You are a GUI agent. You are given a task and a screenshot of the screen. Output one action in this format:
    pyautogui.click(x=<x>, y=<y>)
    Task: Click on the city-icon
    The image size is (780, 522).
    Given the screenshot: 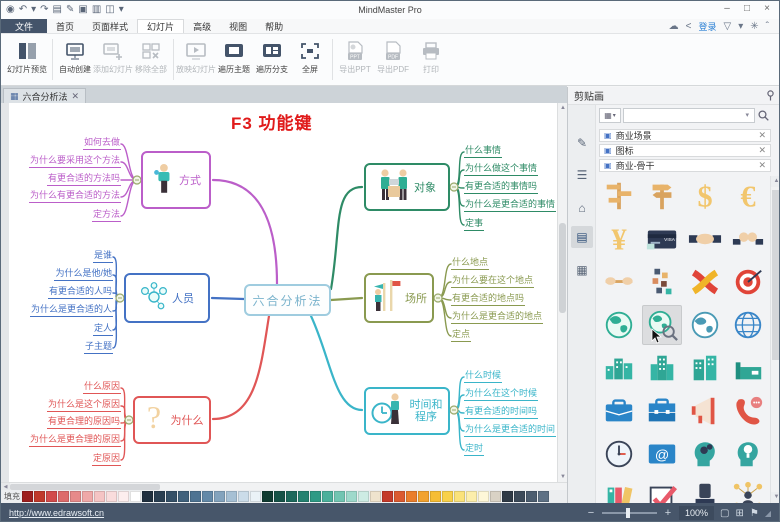 What is the action you would take?
    pyautogui.click(x=619, y=368)
    